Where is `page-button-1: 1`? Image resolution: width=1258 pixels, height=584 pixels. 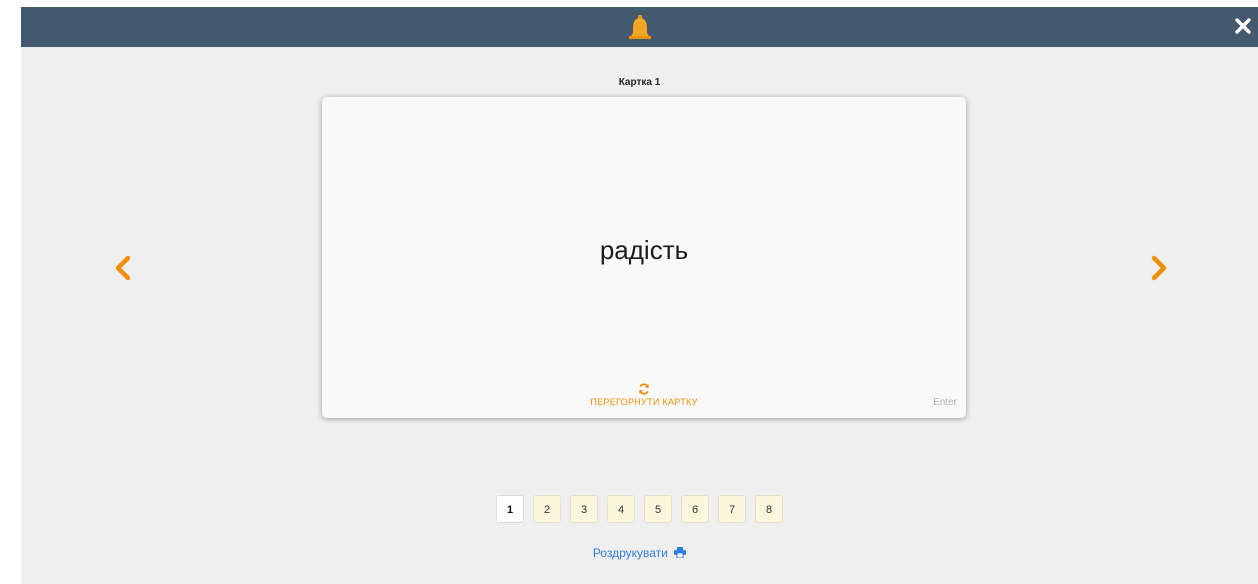
page-button-1: 1 is located at coordinates (510, 509).